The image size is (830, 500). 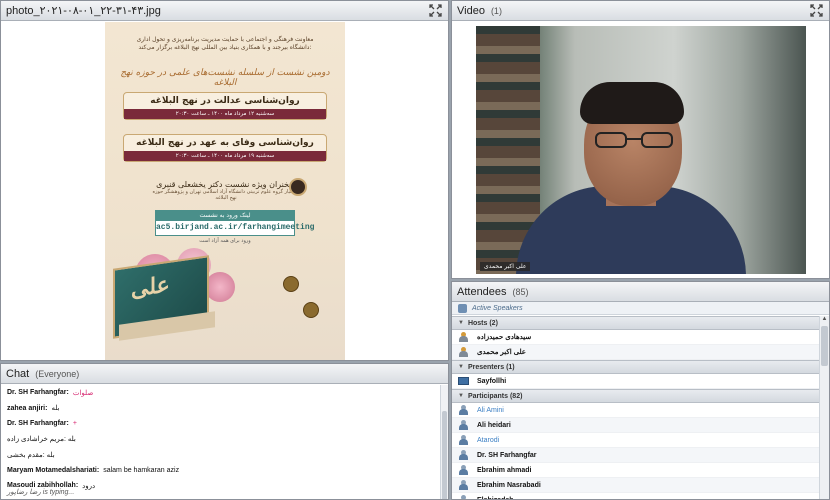 I want to click on attendee-group-label: Participants (82), so click(x=495, y=396).